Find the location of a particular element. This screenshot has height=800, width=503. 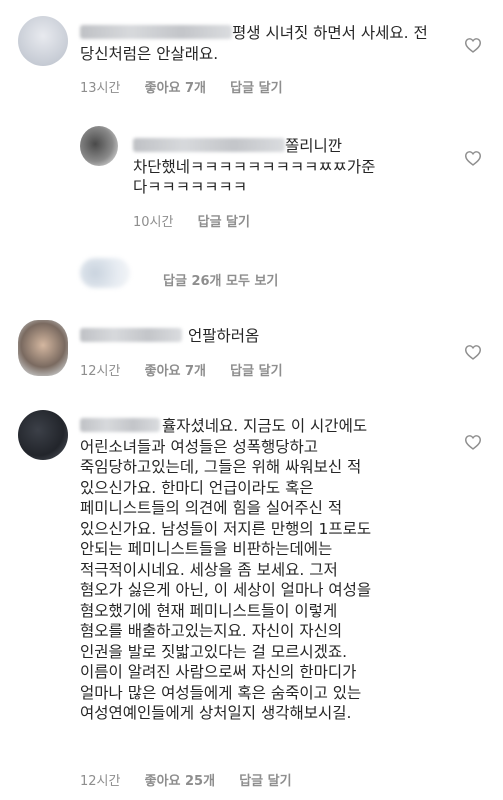

comment-time: 10시간 is located at coordinates (153, 222).